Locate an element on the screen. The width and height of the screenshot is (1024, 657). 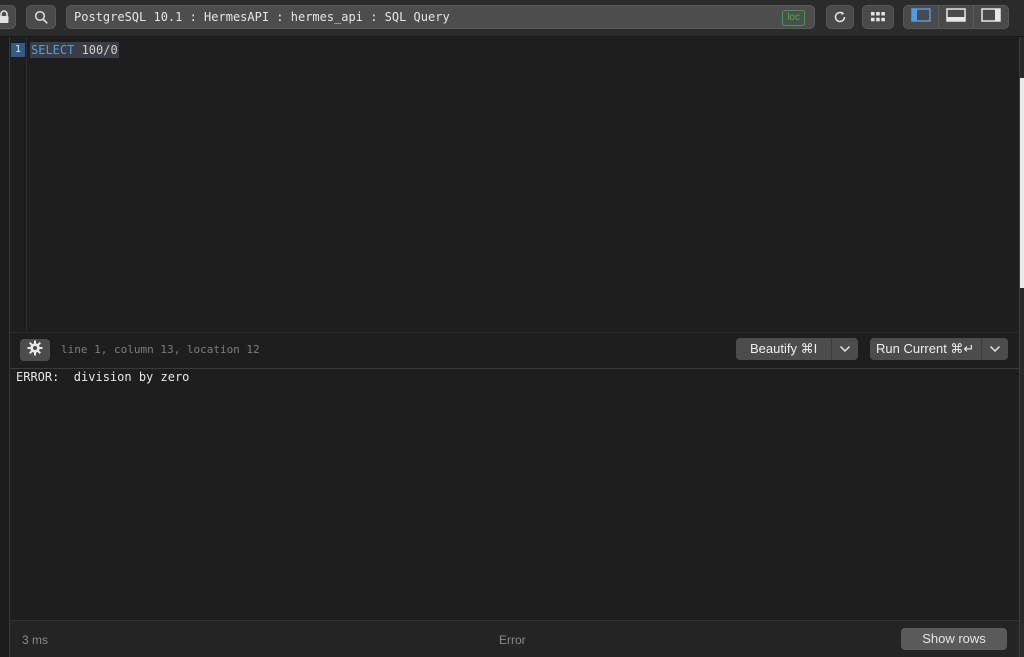
loc-badge: loc is located at coordinates (793, 18).